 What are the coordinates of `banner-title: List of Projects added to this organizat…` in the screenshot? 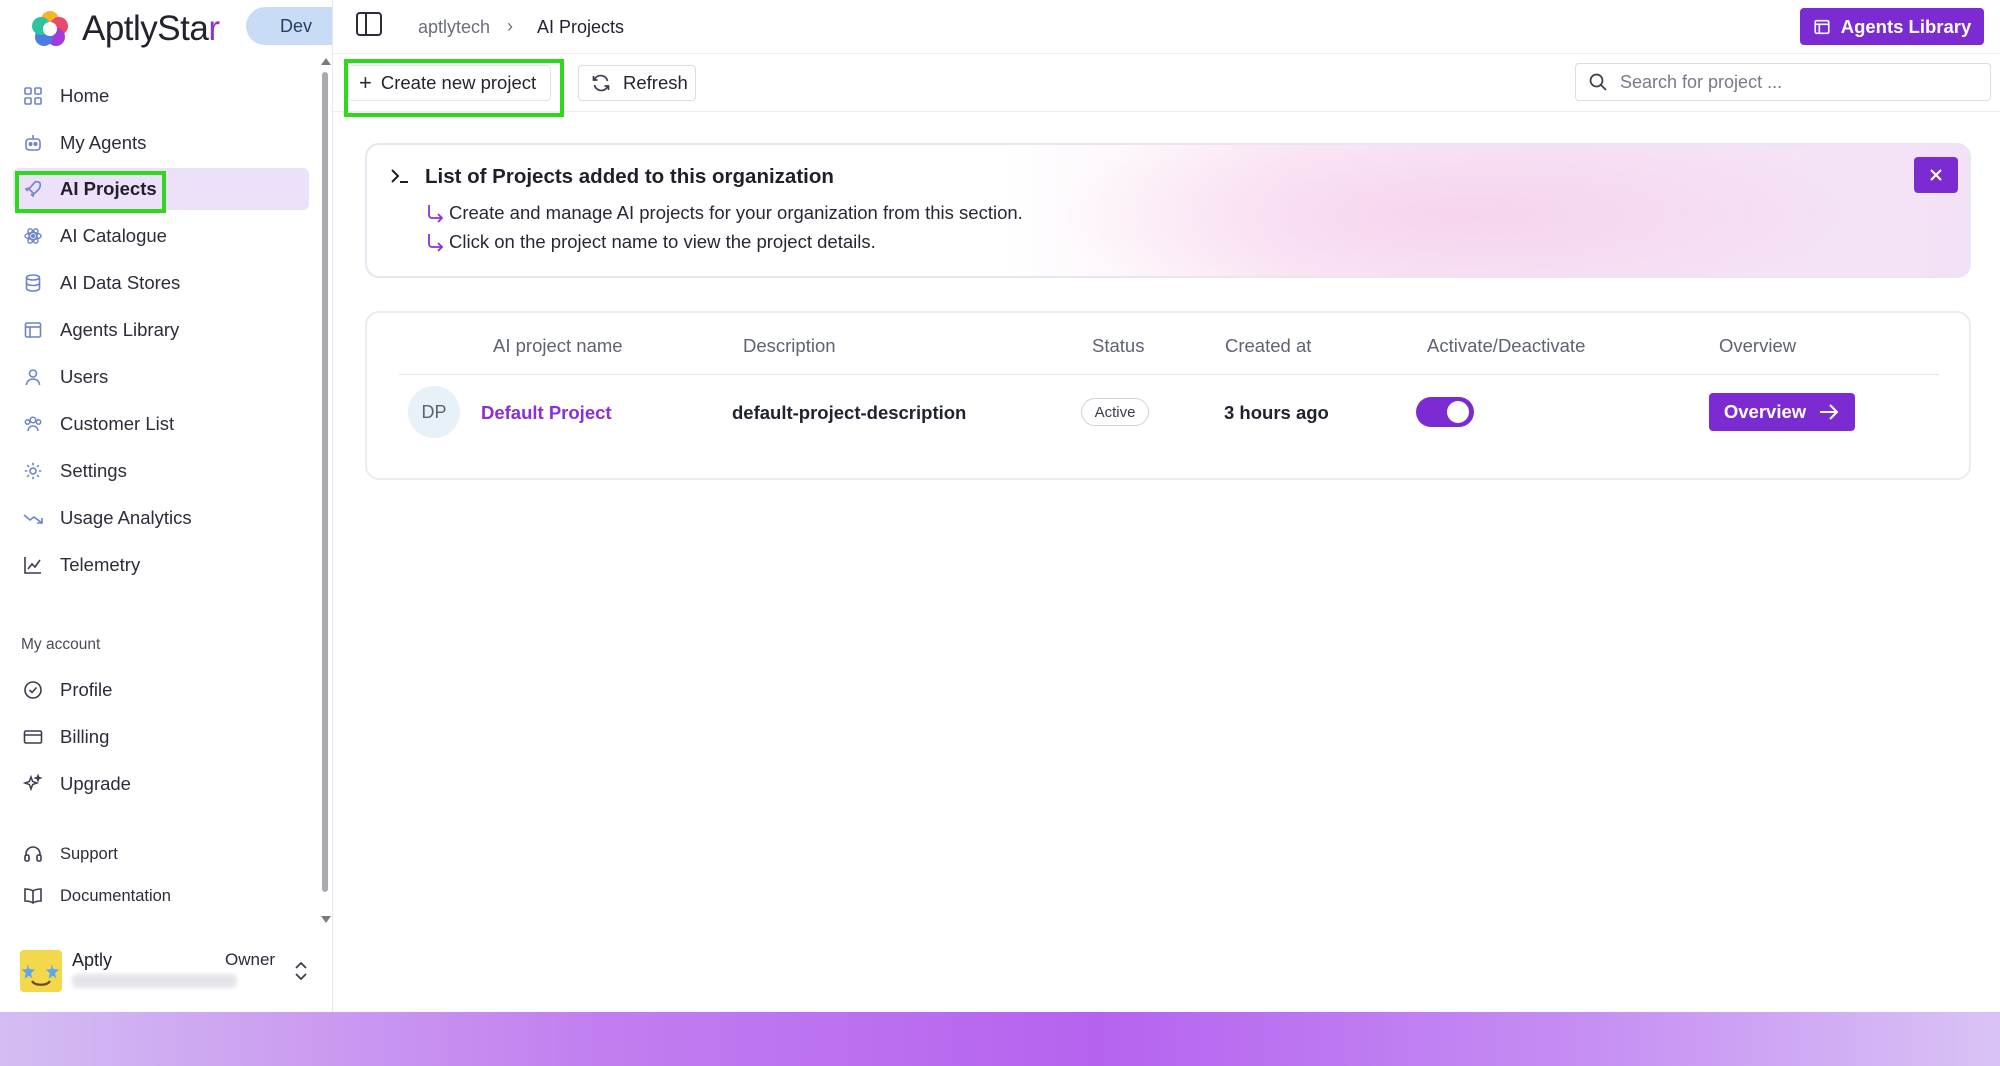 It's located at (629, 176).